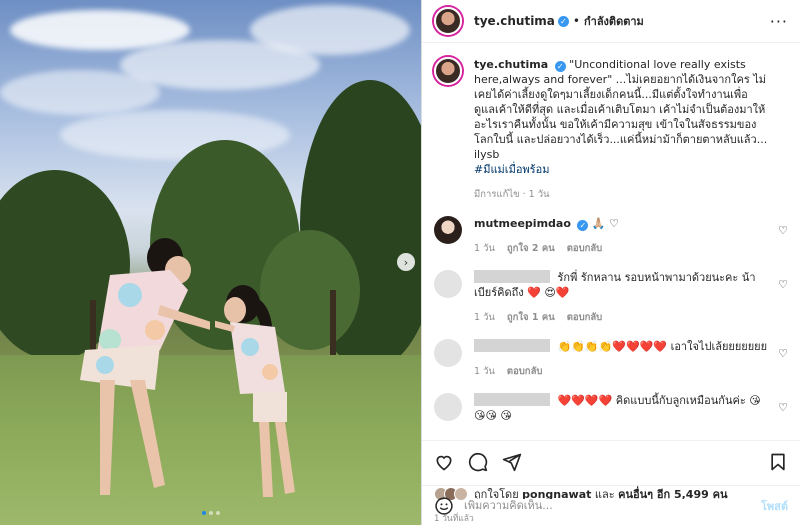 This screenshot has height=525, width=800. Describe the element at coordinates (774, 506) in the screenshot. I see `post-comment-button: โพสต์` at that location.